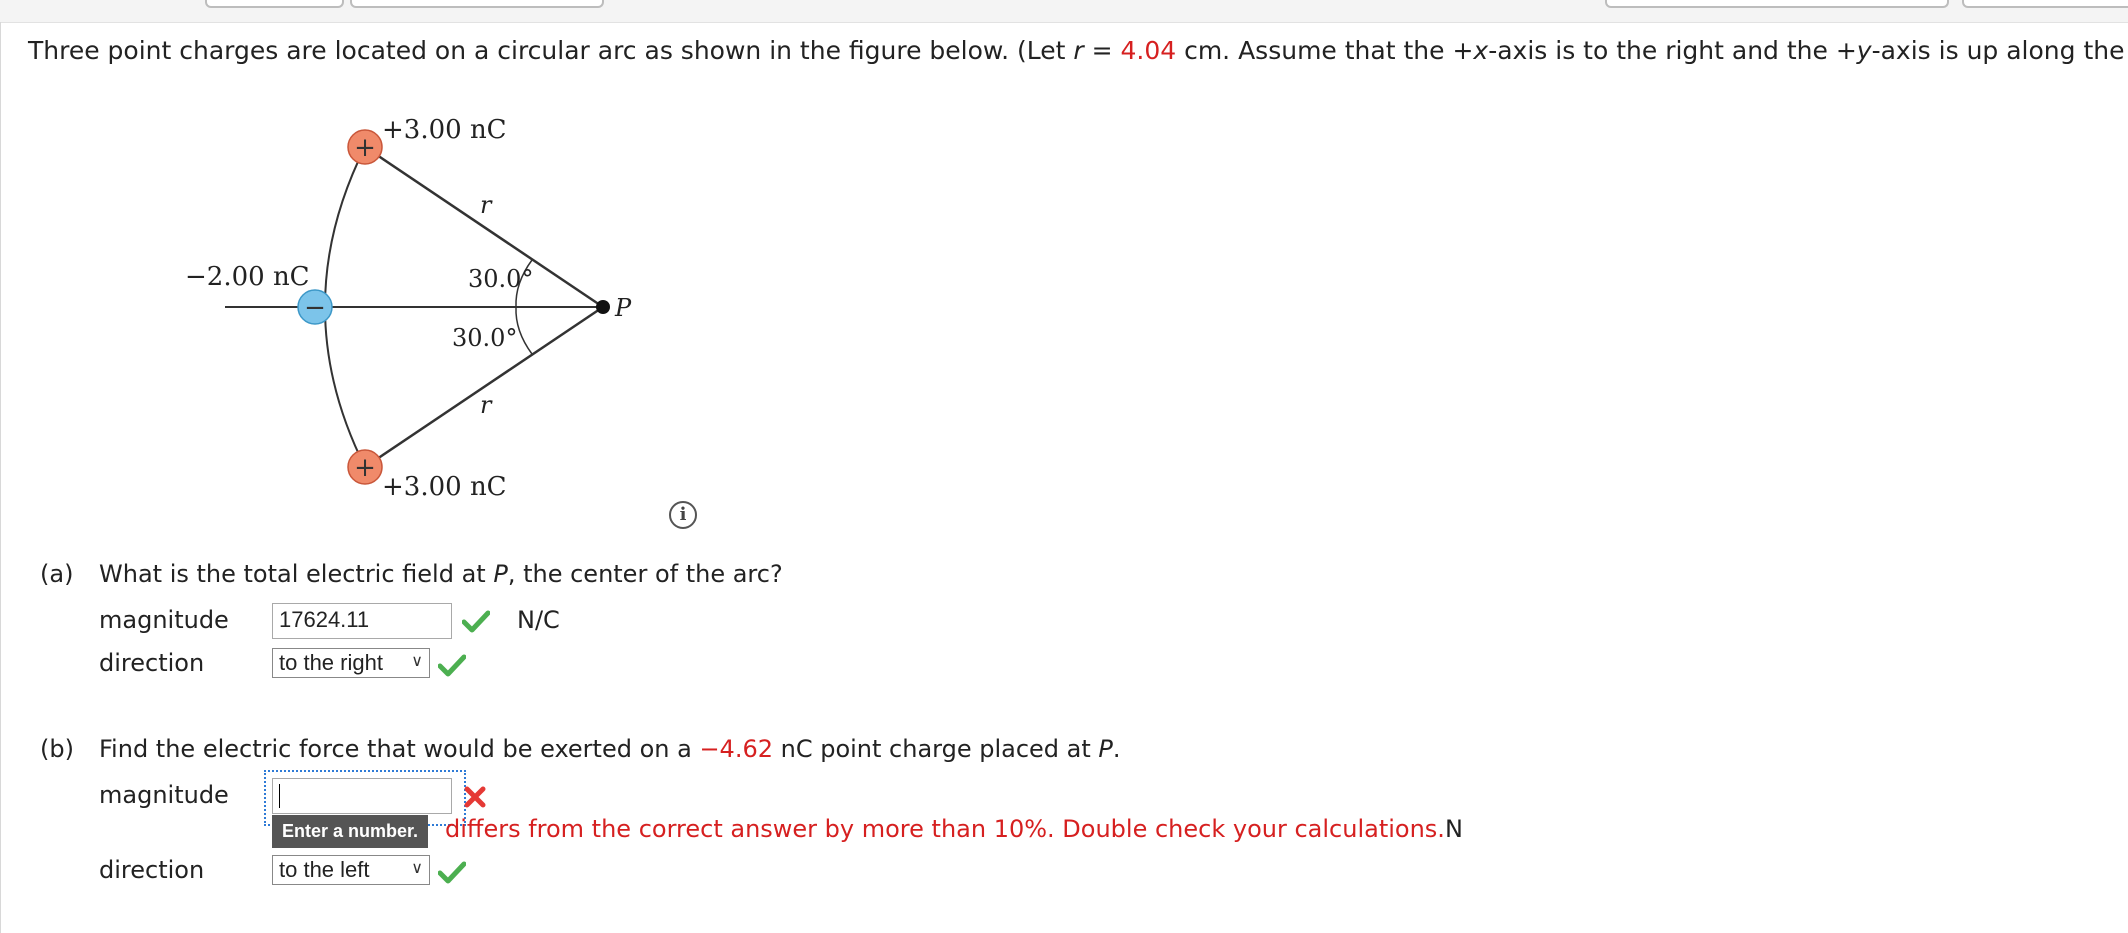 The height and width of the screenshot is (933, 2128). Describe the element at coordinates (452, 872) in the screenshot. I see `part-b-direction-check-icon` at that location.